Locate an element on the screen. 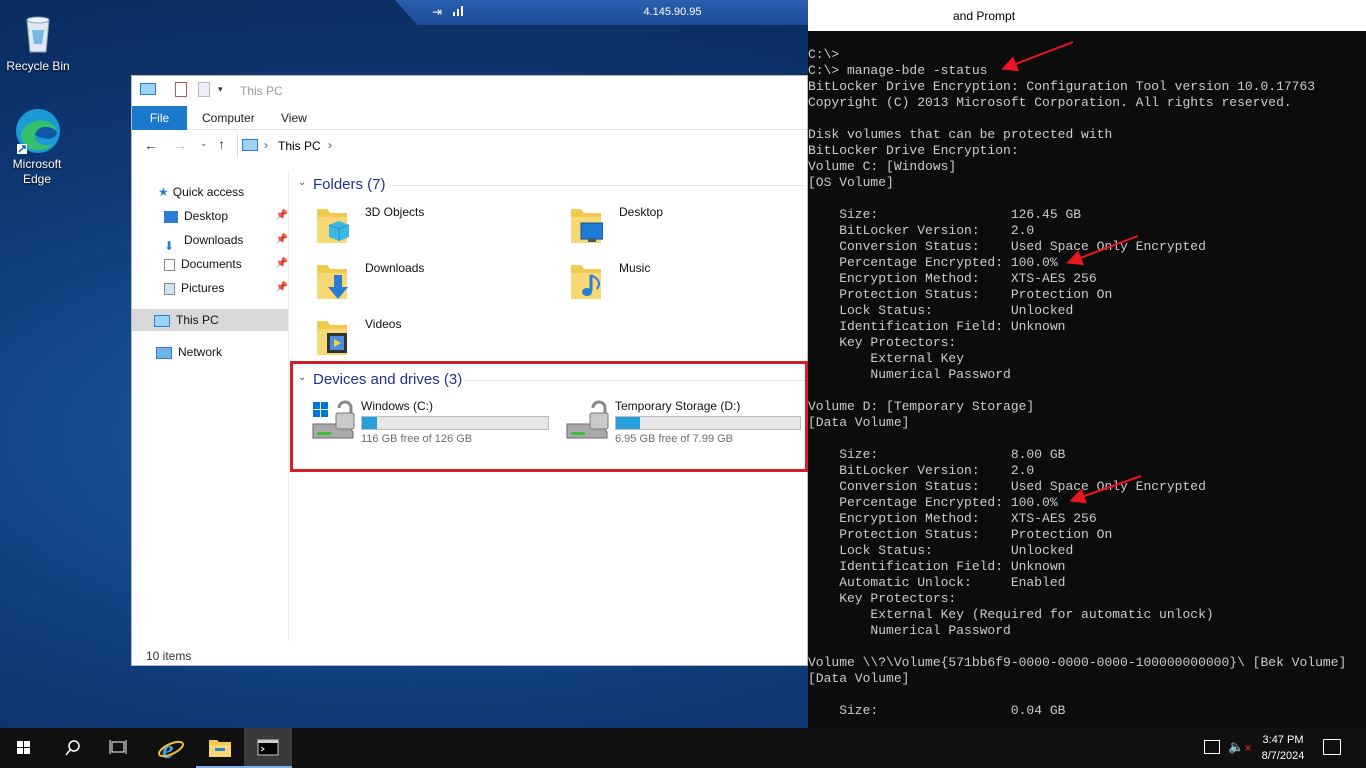 The image size is (1366, 768). downloads-icon: ⬇ is located at coordinates (169, 245).